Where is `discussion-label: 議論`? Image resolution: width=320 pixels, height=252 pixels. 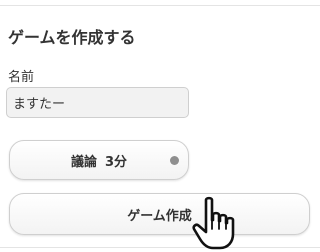
discussion-label: 議論 is located at coordinates (83, 162).